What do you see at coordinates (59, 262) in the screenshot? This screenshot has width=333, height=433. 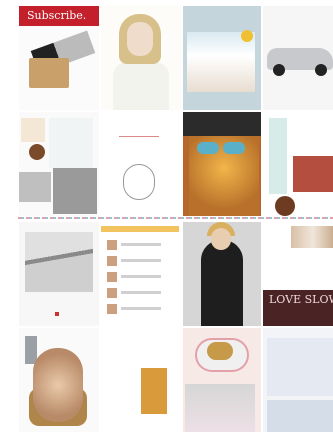 I see `highway-image` at bounding box center [59, 262].